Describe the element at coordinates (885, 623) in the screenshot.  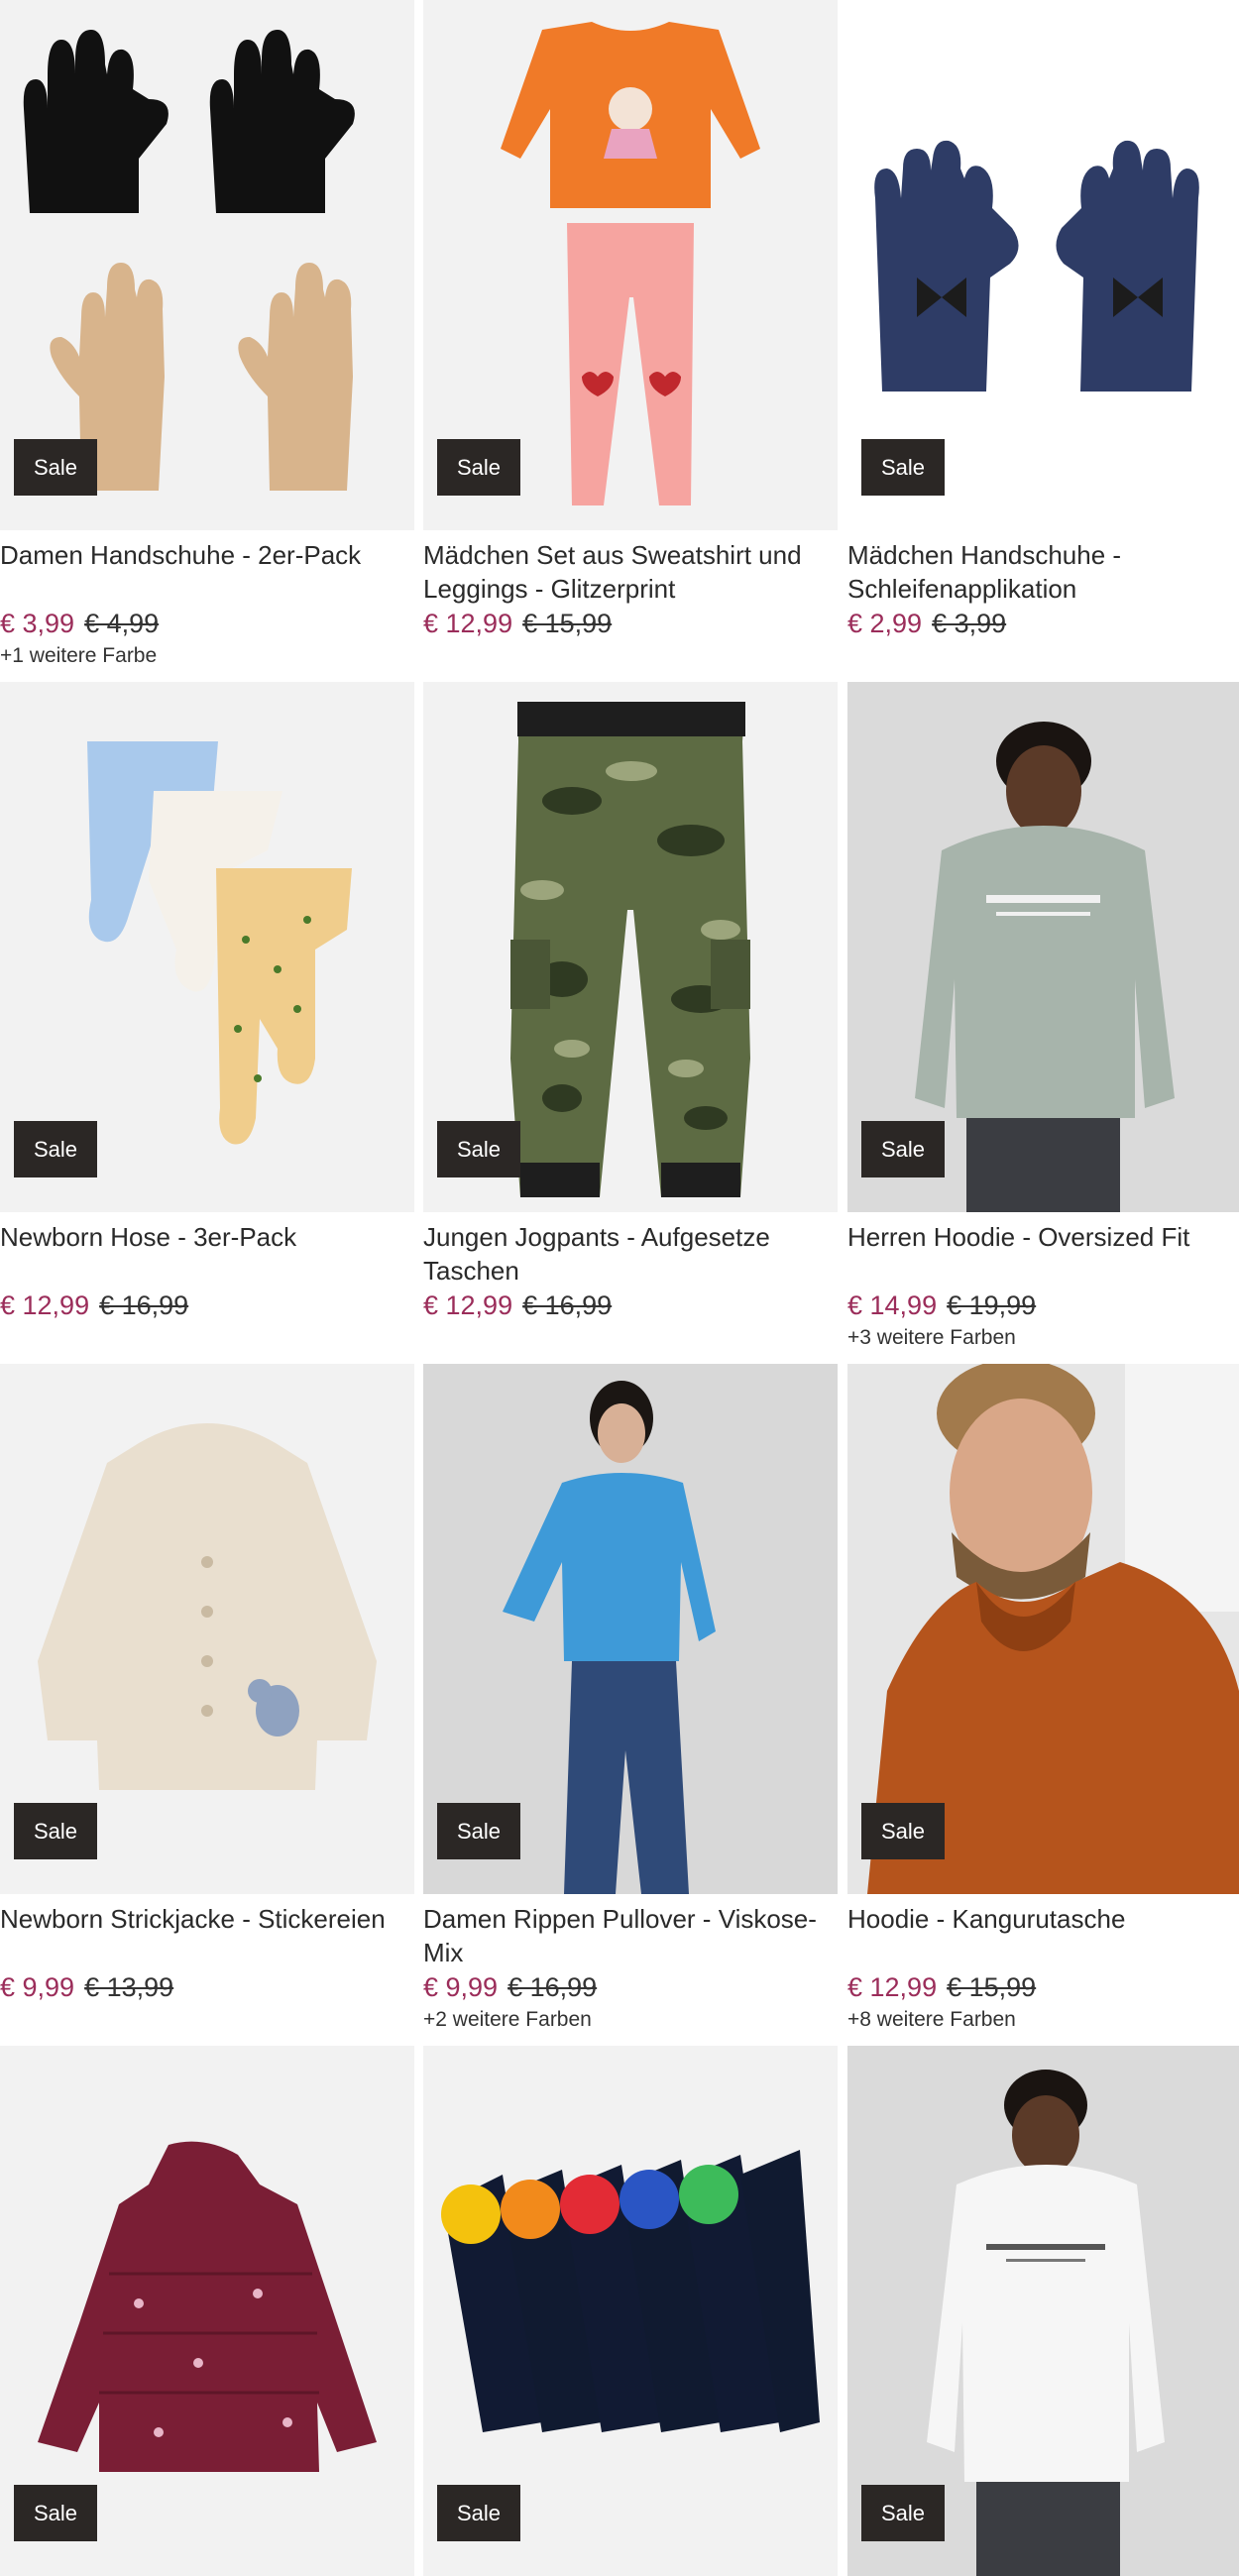
I see `sale-price: € 2,99` at that location.